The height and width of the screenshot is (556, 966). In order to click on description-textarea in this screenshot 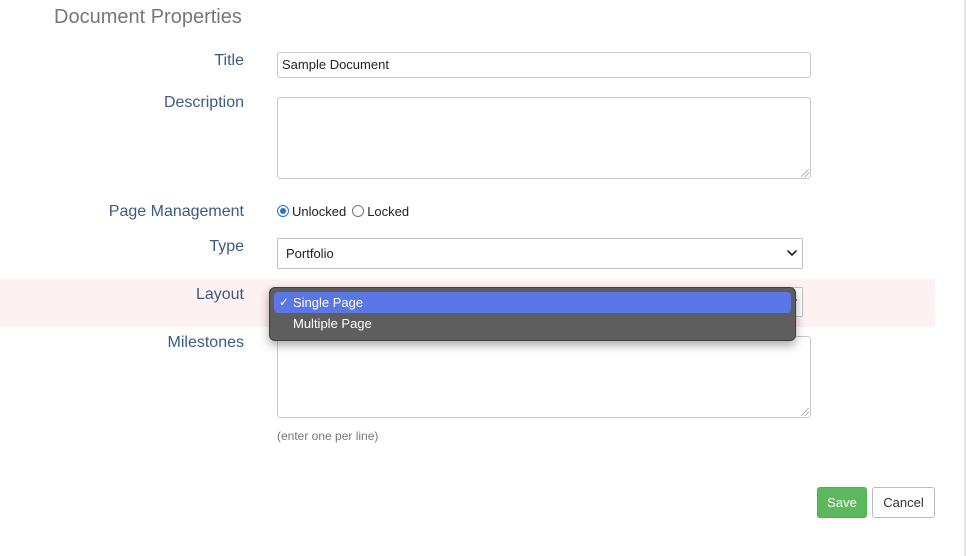, I will do `click(544, 138)`.